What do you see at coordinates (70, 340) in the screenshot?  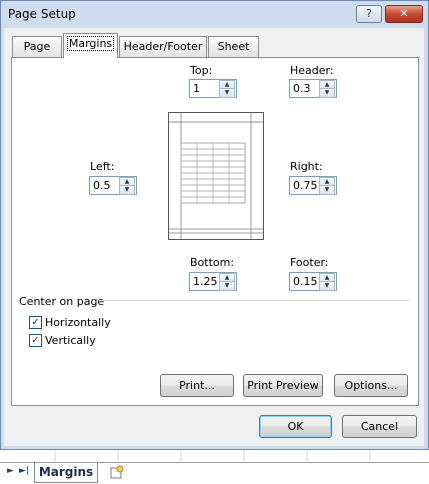 I see `vertically-label: Vertically` at bounding box center [70, 340].